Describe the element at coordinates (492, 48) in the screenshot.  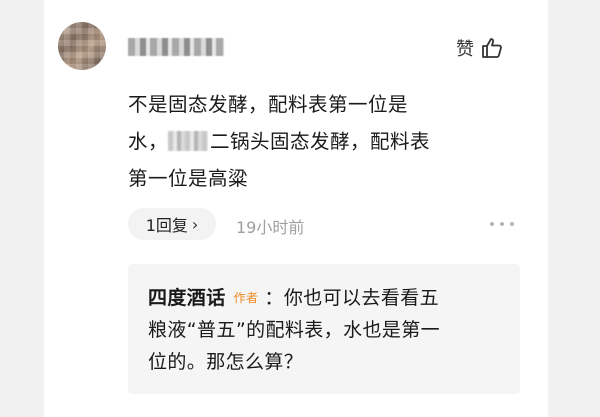
I see `thumbs-up-icon` at that location.